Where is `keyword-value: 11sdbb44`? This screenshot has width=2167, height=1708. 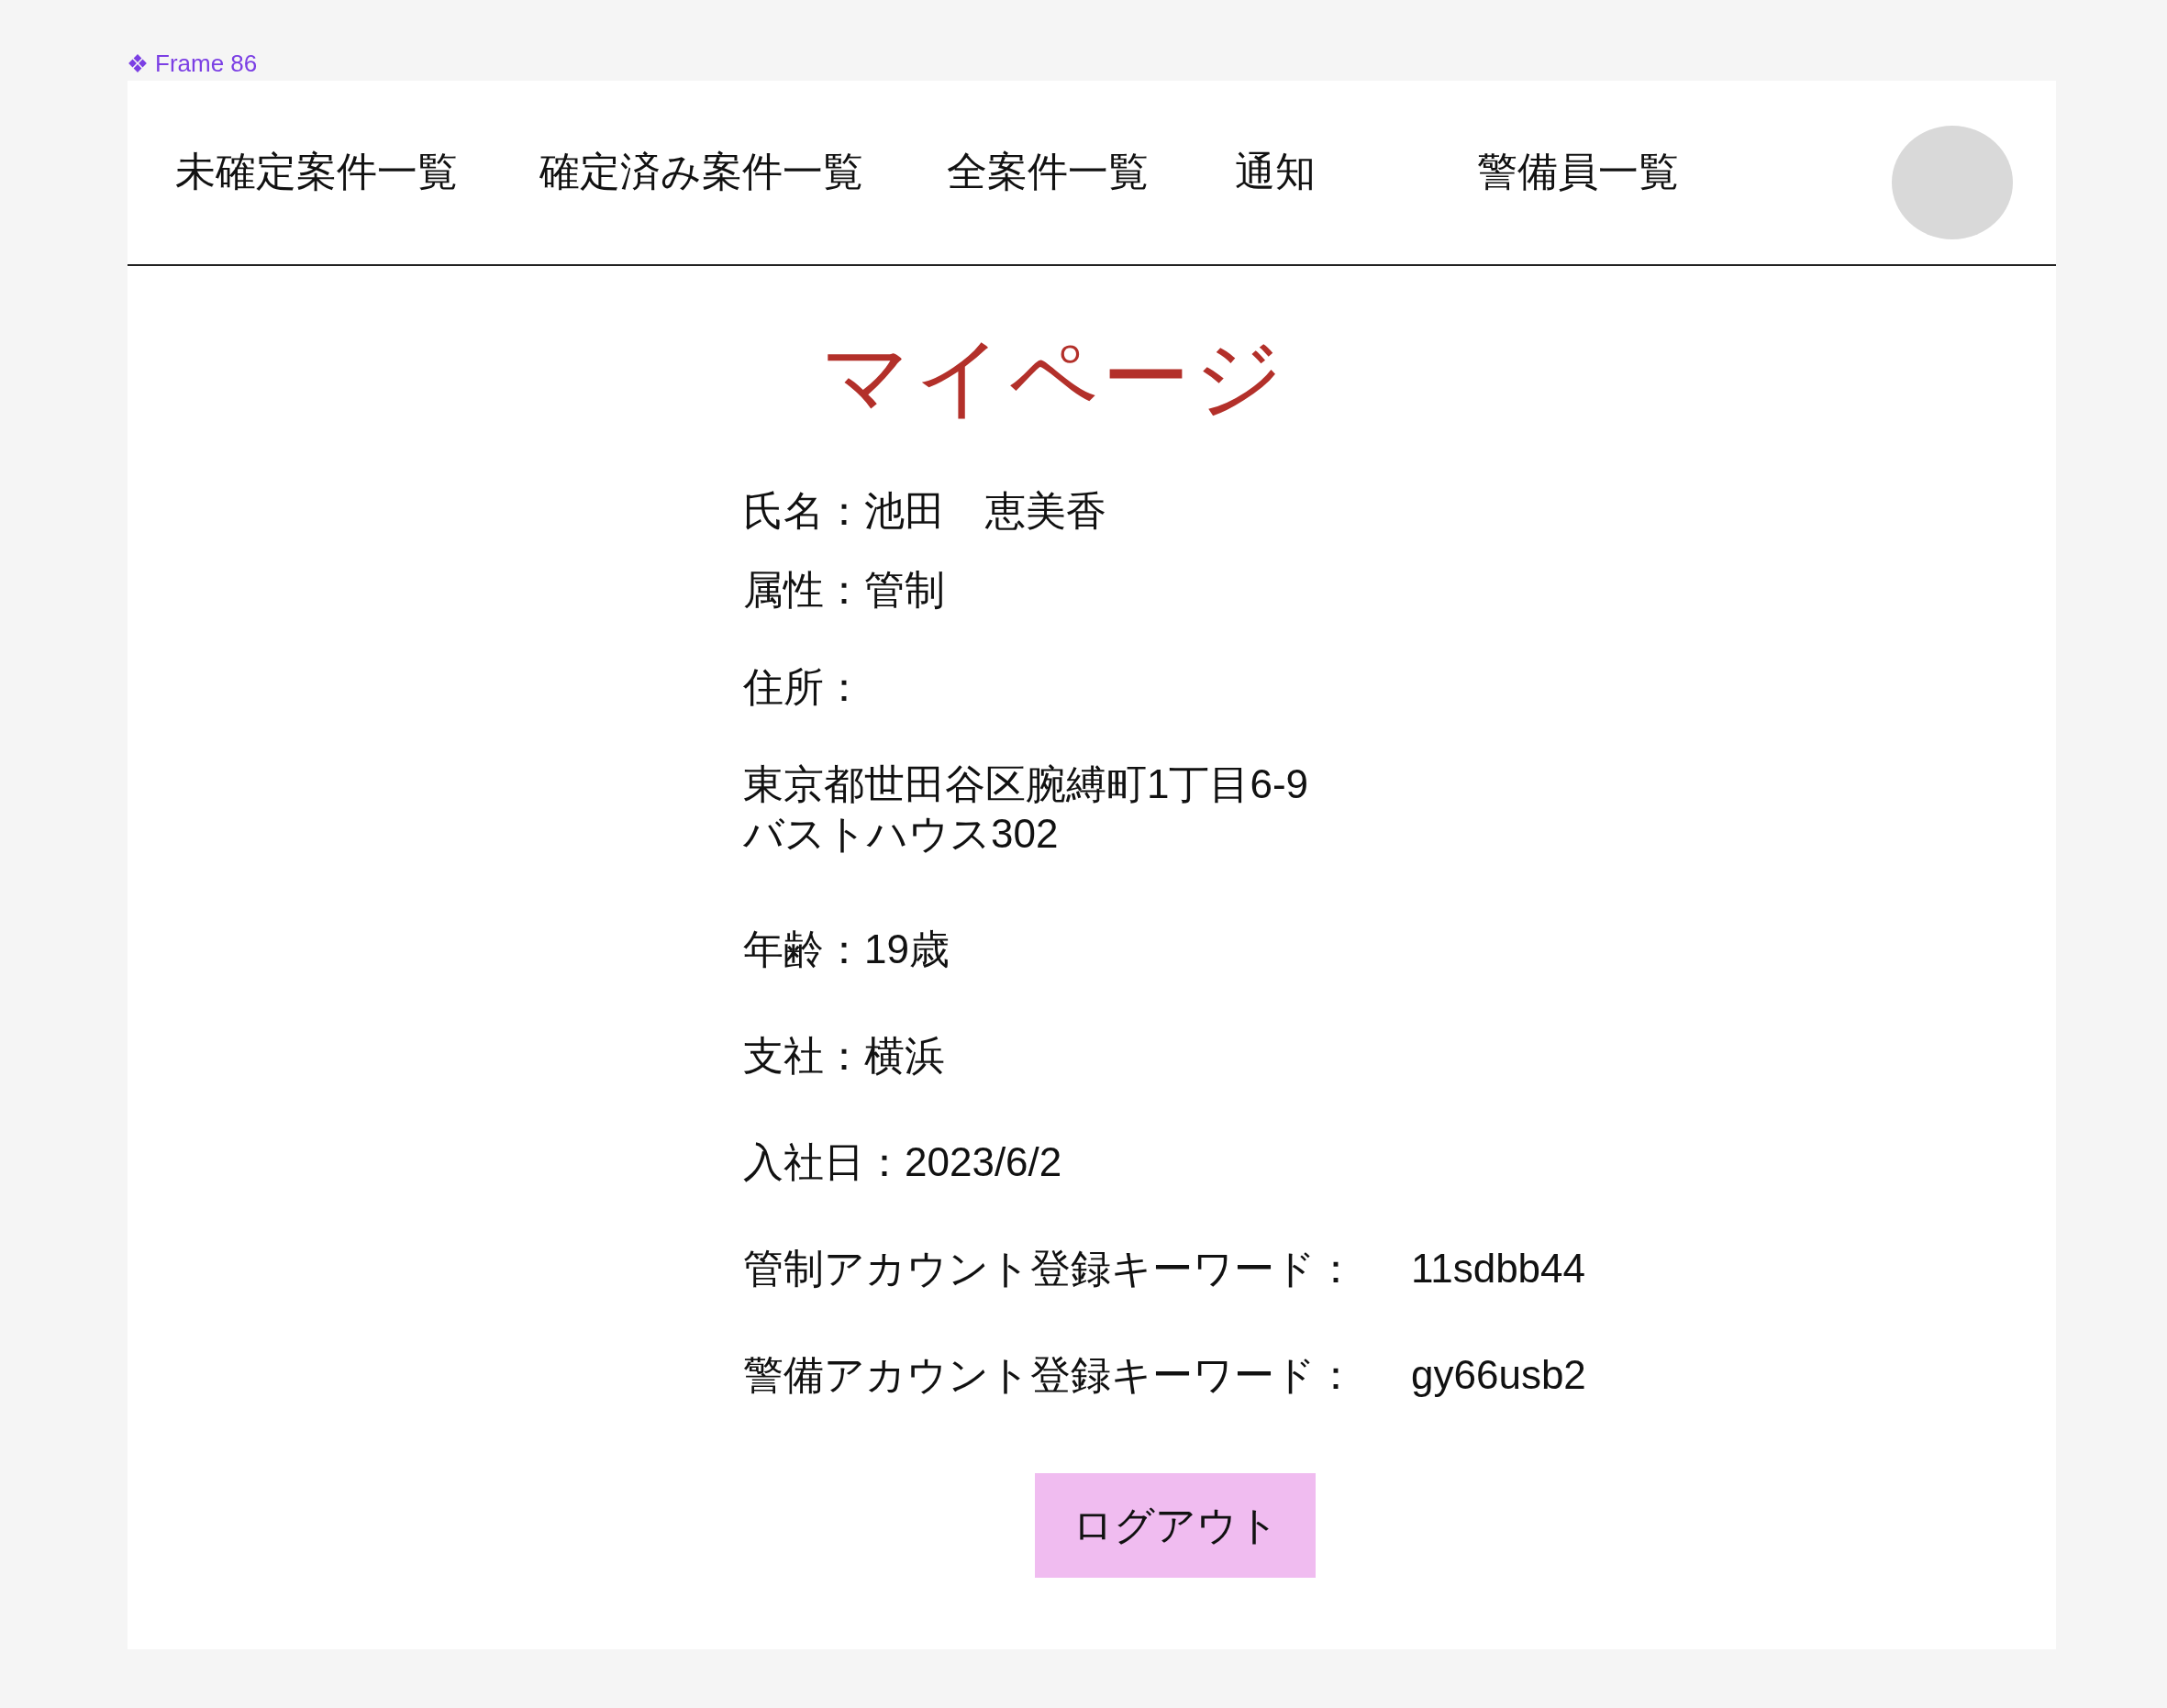 keyword-value: 11sdbb44 is located at coordinates (1499, 1268).